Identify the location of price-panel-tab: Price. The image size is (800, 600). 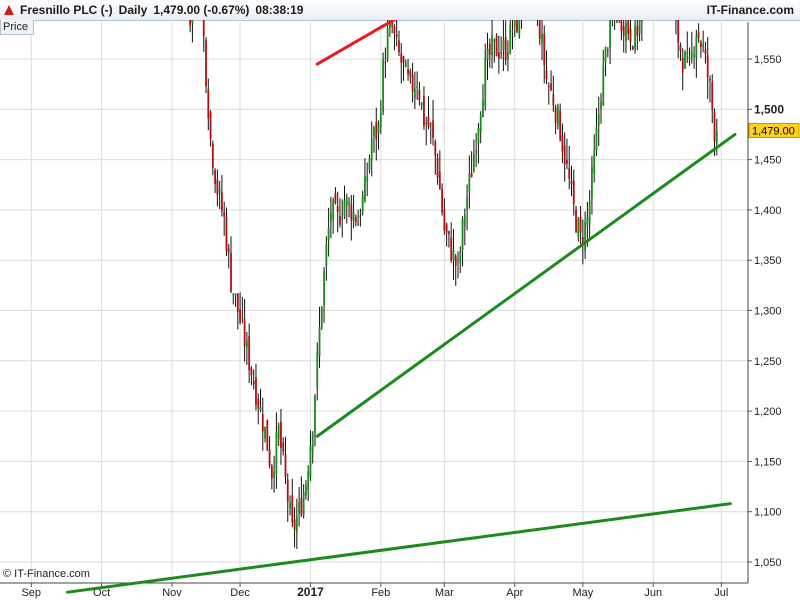
(17, 27).